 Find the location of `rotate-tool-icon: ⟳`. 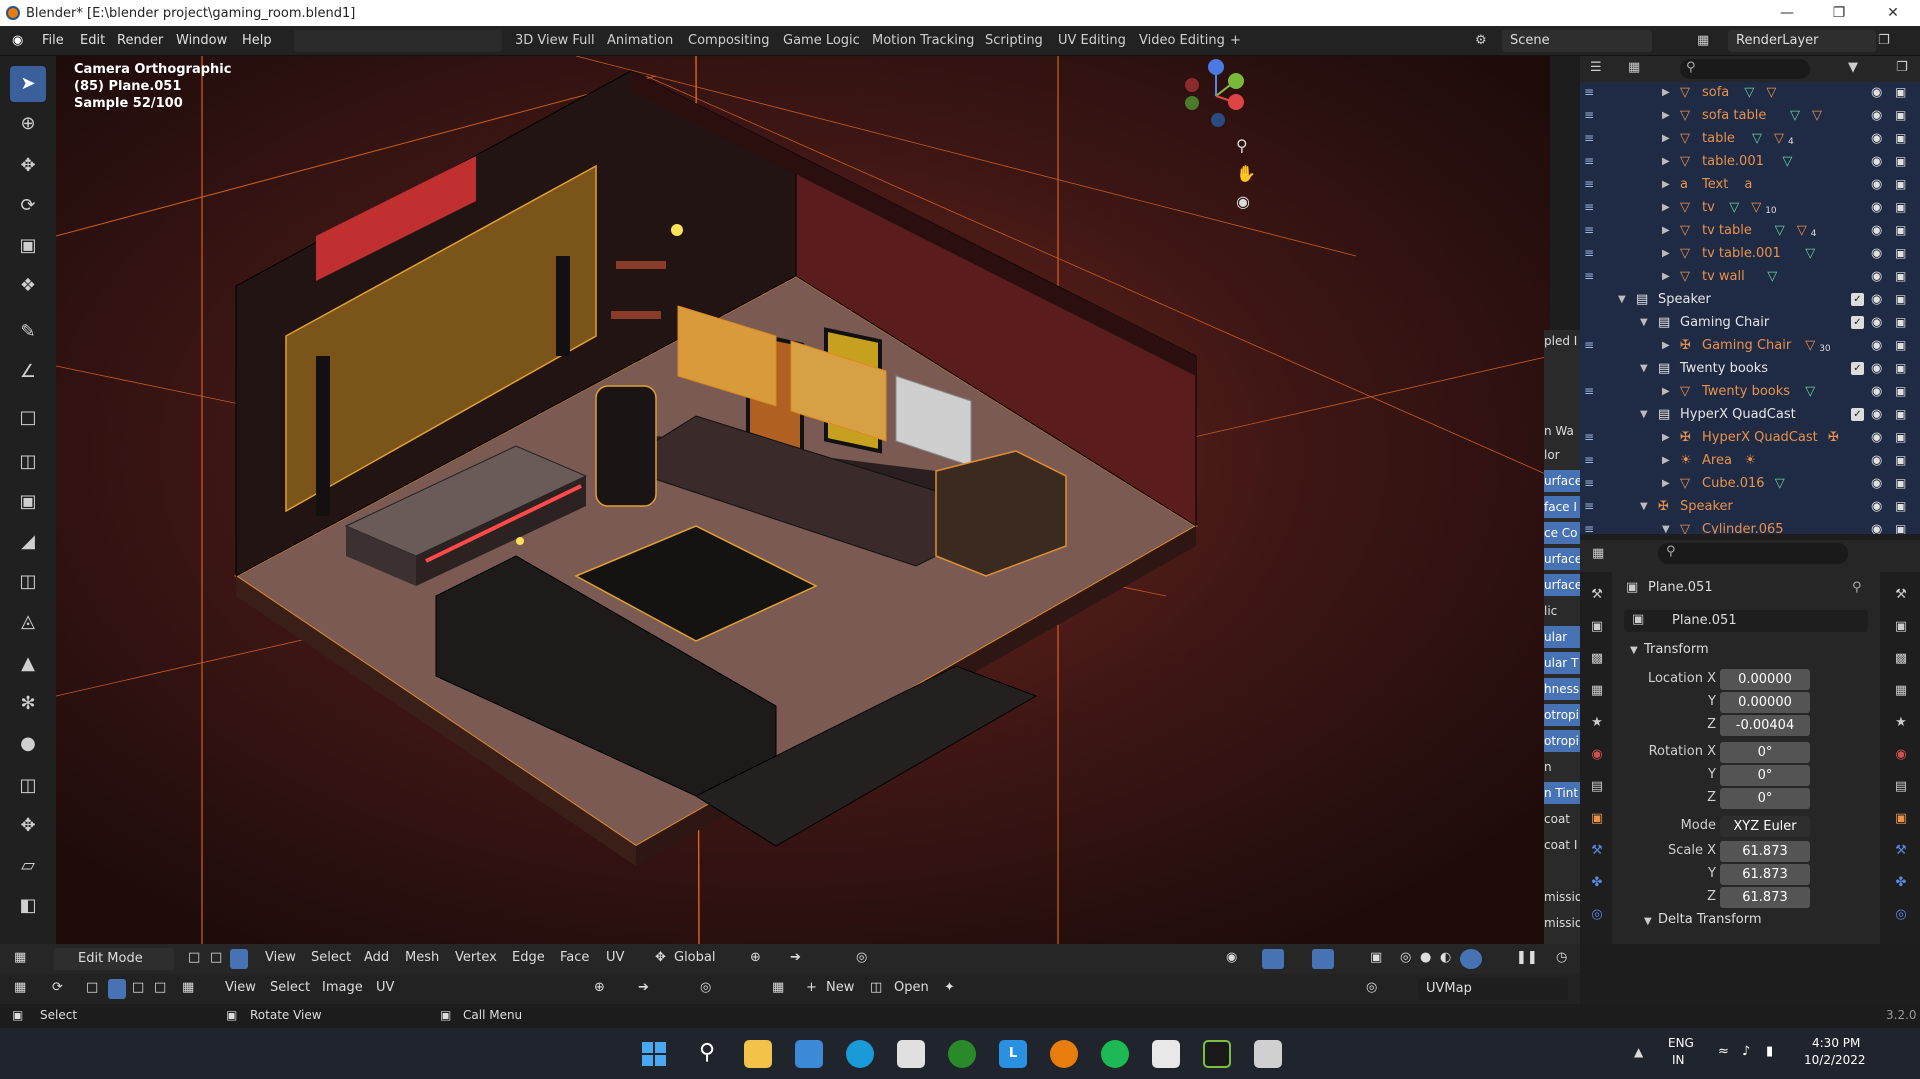

rotate-tool-icon: ⟳ is located at coordinates (28, 206).